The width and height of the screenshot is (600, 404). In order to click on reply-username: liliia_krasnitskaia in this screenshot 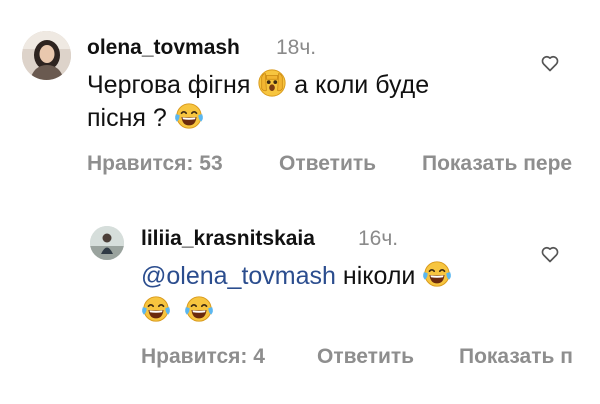, I will do `click(228, 239)`.